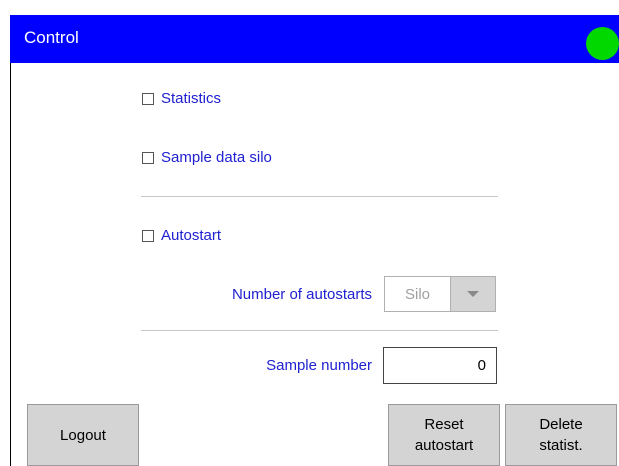  Describe the element at coordinates (216, 157) in the screenshot. I see `sample-data-silo-label: Sample data silo` at that location.